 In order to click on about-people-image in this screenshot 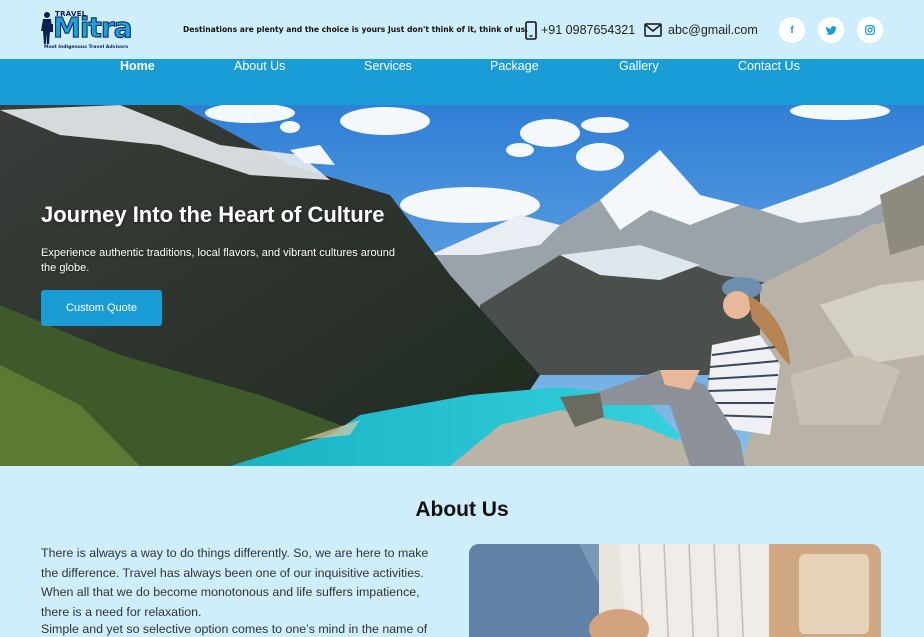, I will do `click(675, 590)`.